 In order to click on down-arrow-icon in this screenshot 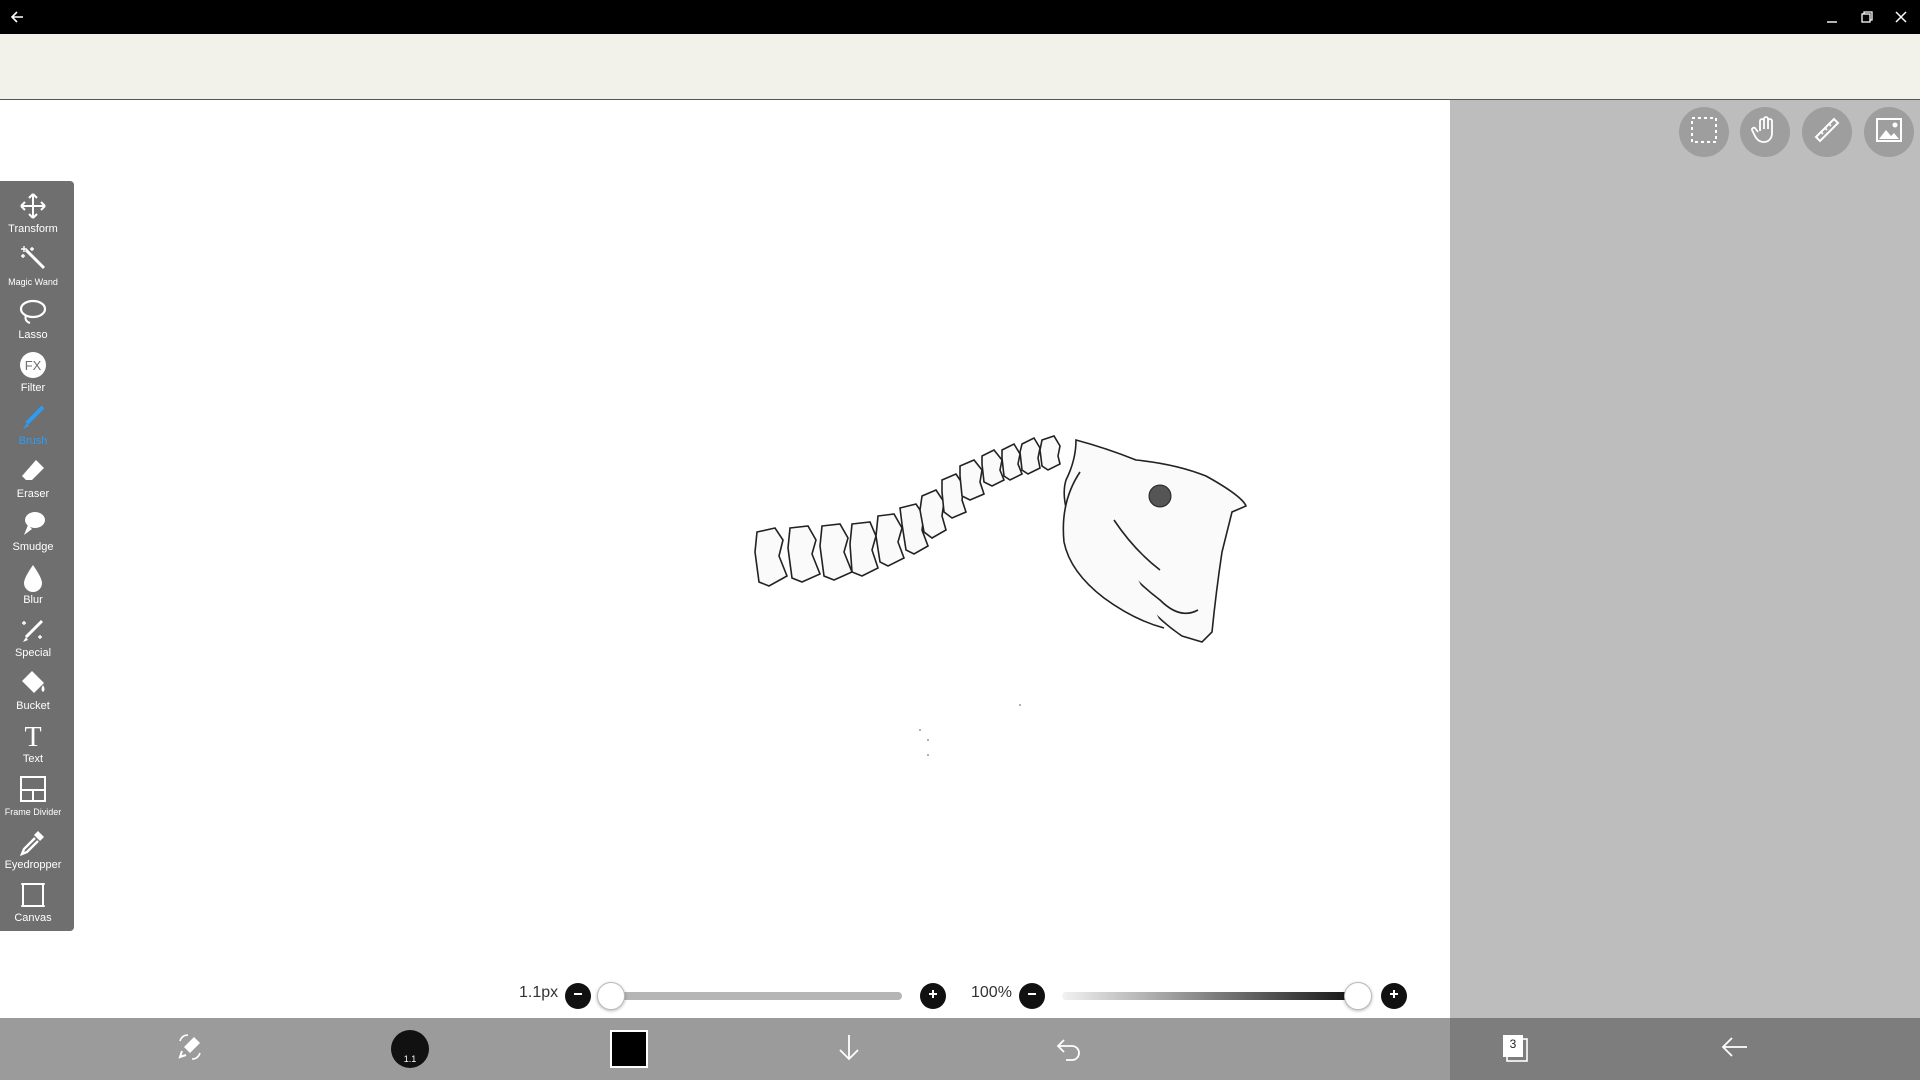, I will do `click(849, 1049)`.